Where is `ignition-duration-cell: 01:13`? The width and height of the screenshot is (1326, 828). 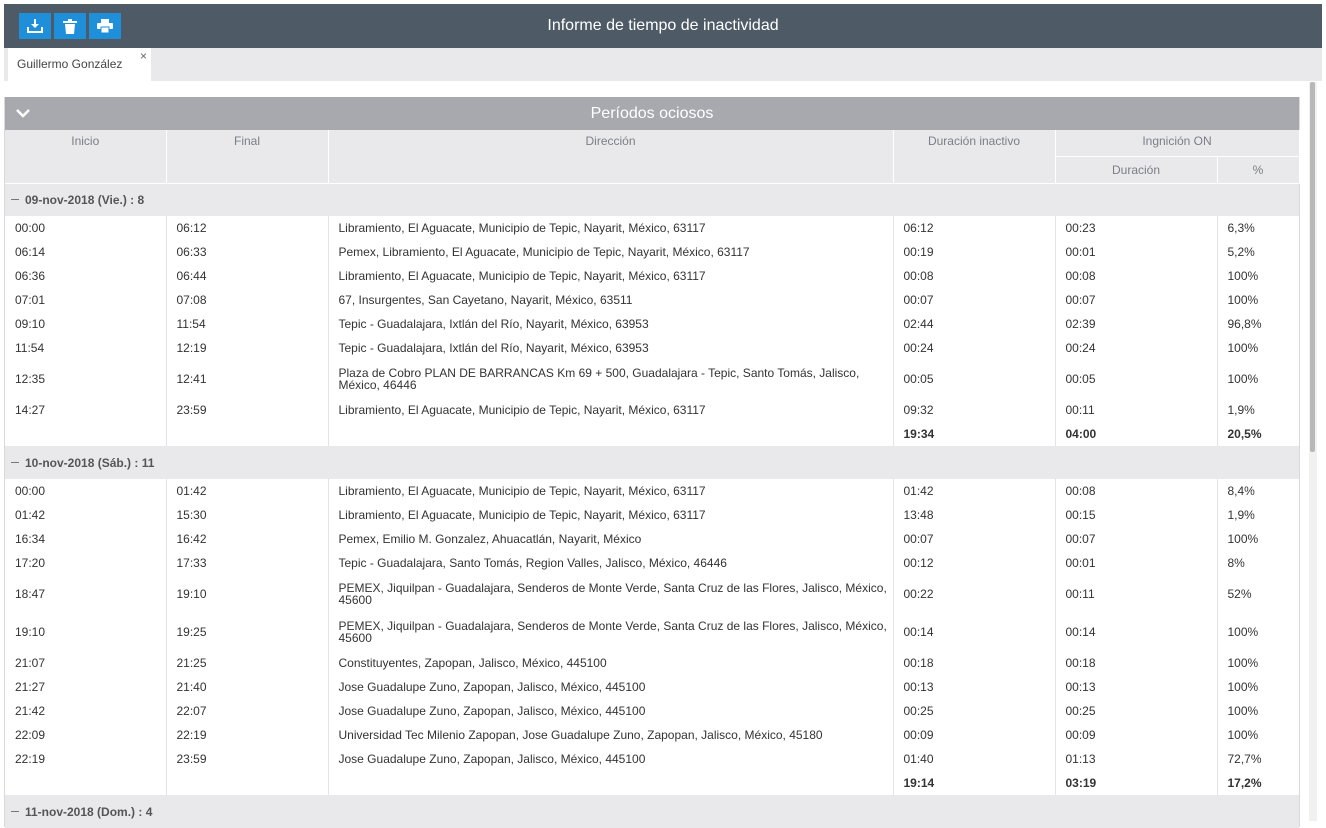 ignition-duration-cell: 01:13 is located at coordinates (1136, 759).